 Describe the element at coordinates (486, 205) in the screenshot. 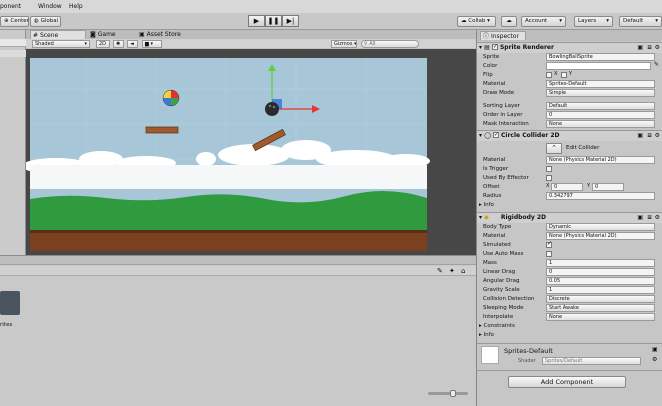

I see `collider-info-foldout: ▸ Info` at that location.